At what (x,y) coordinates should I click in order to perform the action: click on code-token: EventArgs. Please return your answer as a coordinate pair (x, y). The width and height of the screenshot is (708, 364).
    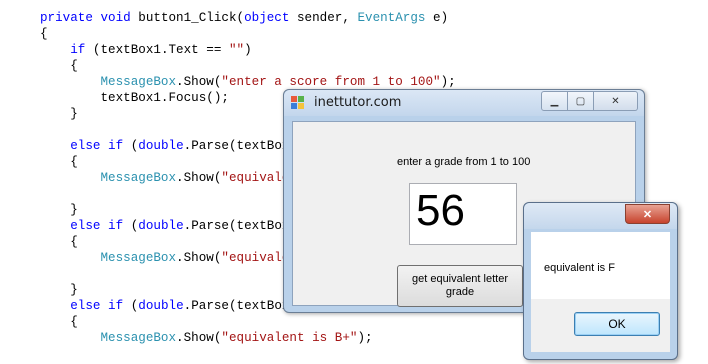
    Looking at the image, I should click on (395, 18).